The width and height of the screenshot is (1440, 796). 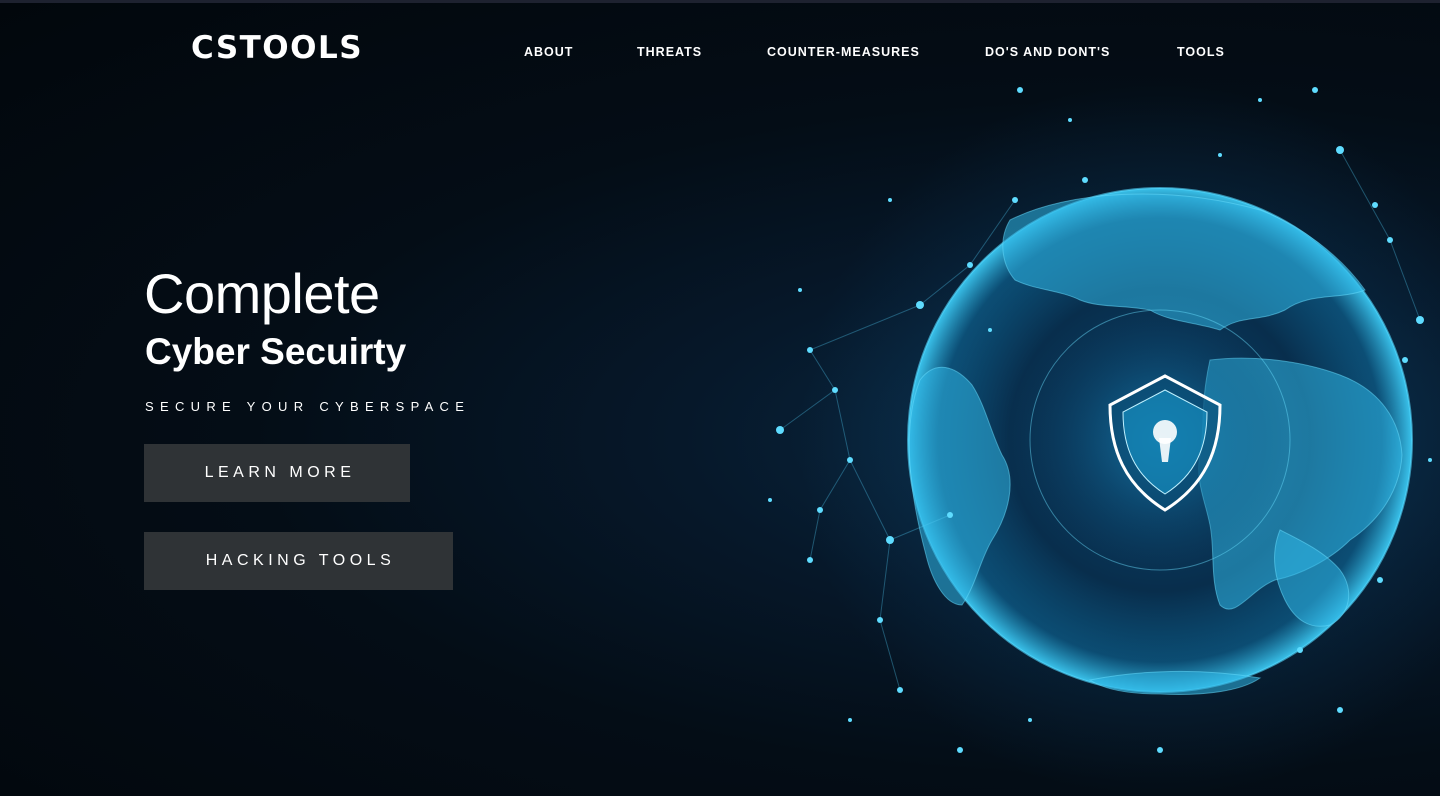 I want to click on nav-tools-link: TOOLS, so click(x=1201, y=52).